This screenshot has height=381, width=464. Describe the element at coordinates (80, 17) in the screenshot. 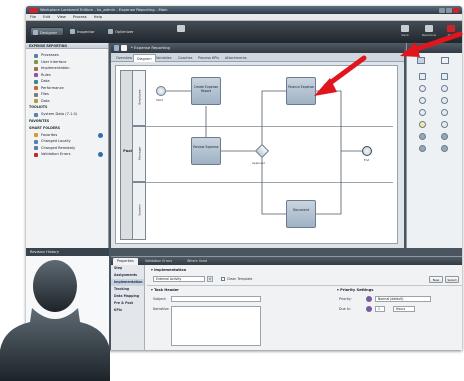

I see `menu-process: Process` at that location.